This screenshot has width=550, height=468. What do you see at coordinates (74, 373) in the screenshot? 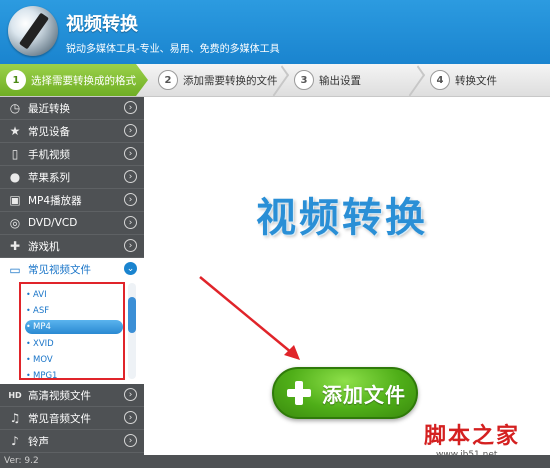
I see `format-item-mpg1: MPG1` at bounding box center [74, 373].